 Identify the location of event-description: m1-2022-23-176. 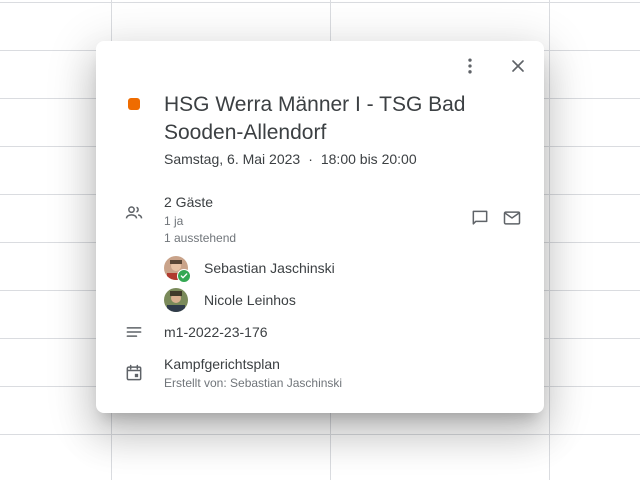
(216, 332).